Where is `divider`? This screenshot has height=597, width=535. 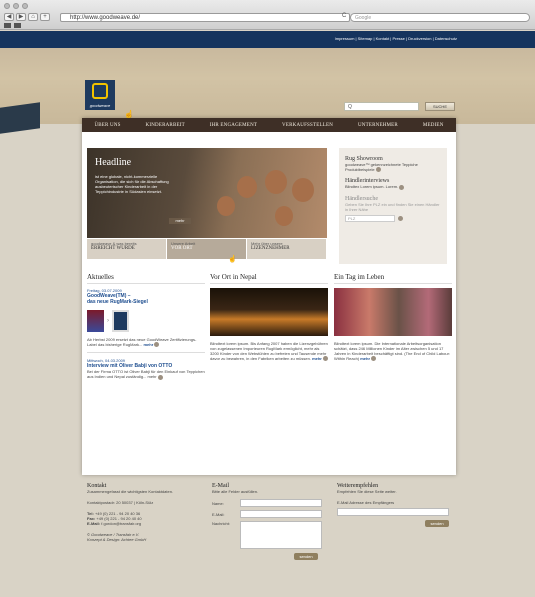
divider is located at coordinates (146, 353).